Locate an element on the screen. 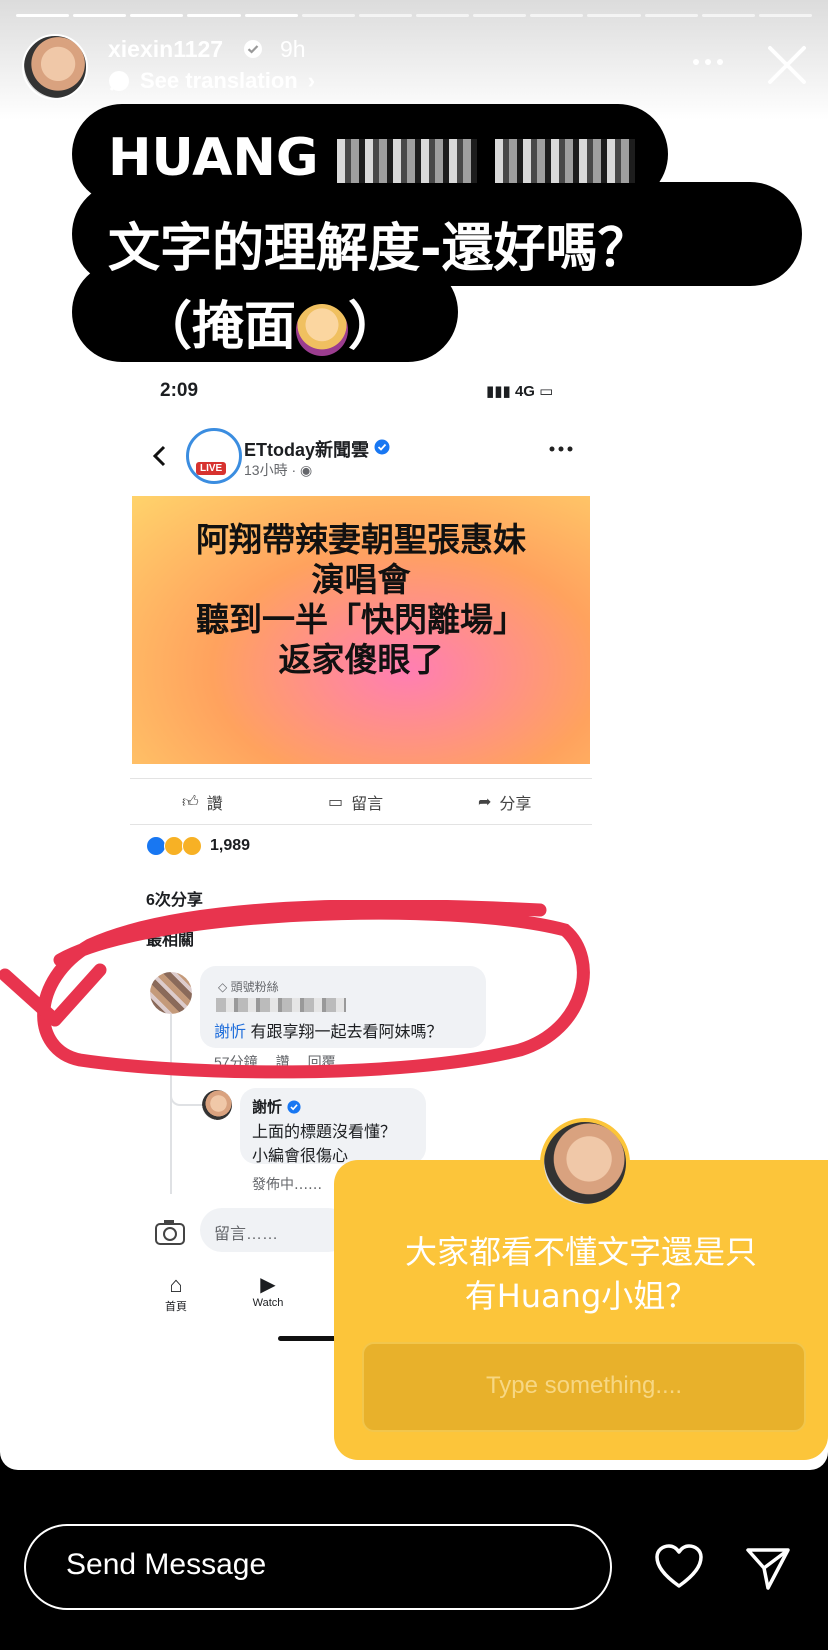  send-message-placeholder: Send Message is located at coordinates (166, 1564).